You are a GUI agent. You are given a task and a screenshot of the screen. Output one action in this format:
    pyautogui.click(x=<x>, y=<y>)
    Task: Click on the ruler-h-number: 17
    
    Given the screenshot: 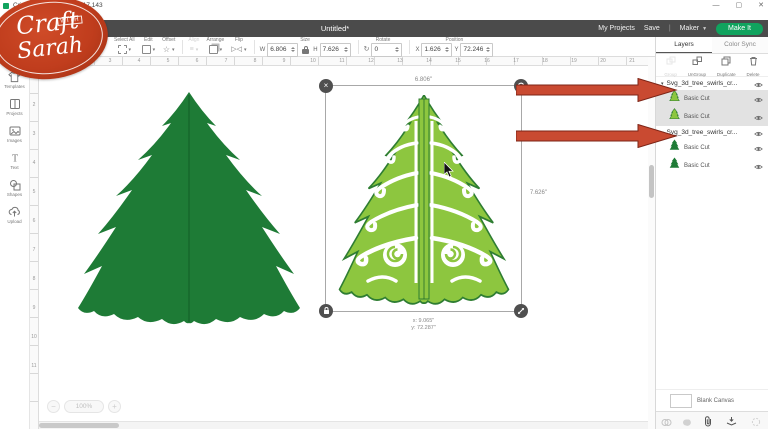 What is the action you would take?
    pyautogui.click(x=516, y=61)
    